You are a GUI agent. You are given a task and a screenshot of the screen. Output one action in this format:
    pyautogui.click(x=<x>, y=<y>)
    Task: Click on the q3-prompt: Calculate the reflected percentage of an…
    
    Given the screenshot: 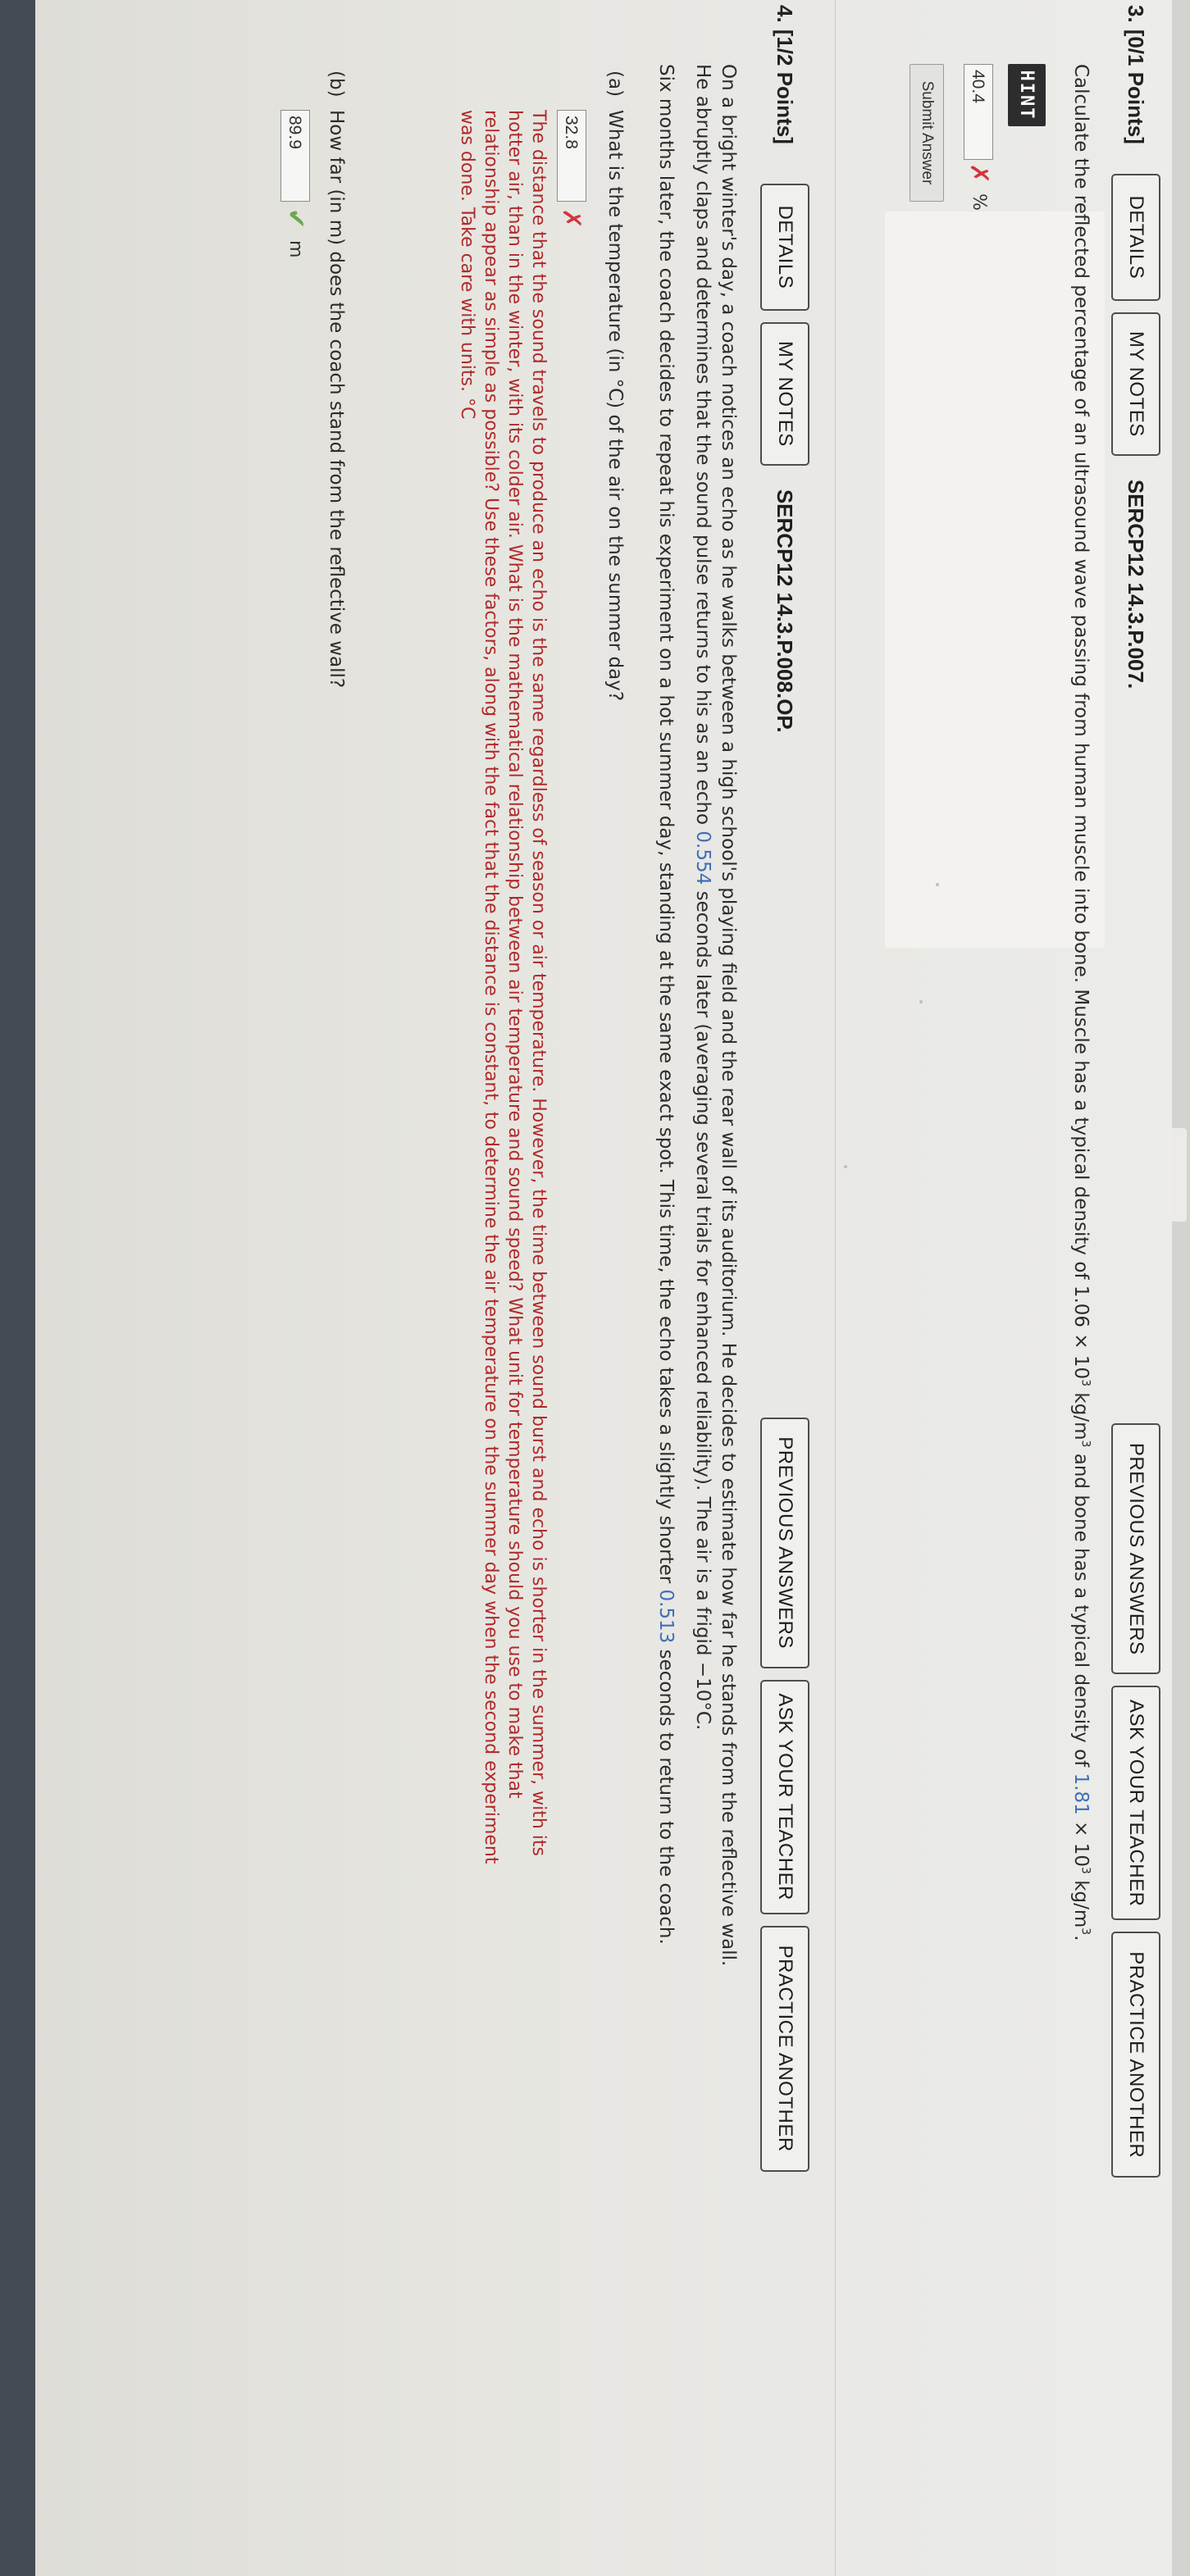 What is the action you would take?
    pyautogui.click(x=1081, y=1002)
    